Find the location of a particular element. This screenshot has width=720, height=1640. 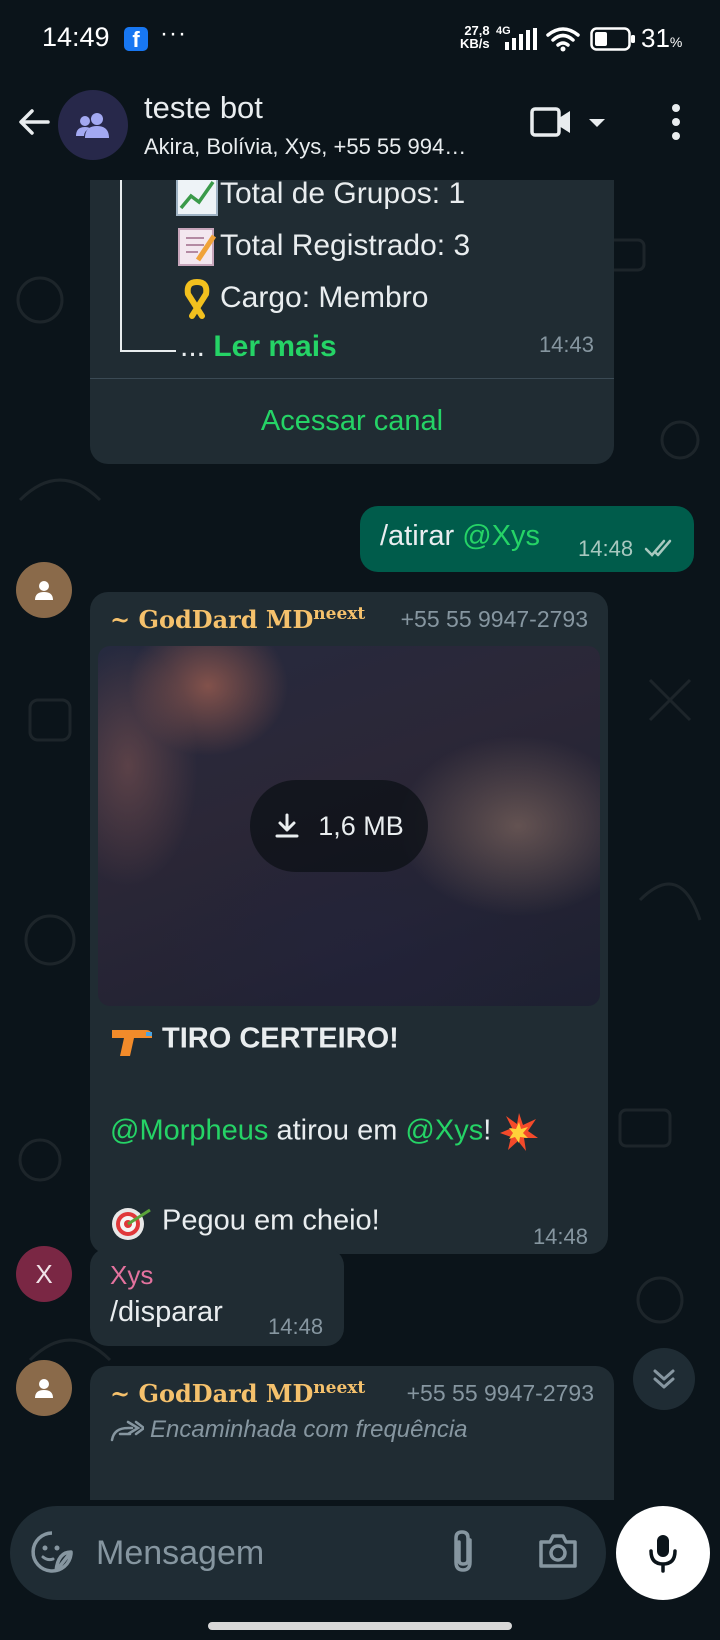

facebook-notification-icon: f is located at coordinates (136, 39).